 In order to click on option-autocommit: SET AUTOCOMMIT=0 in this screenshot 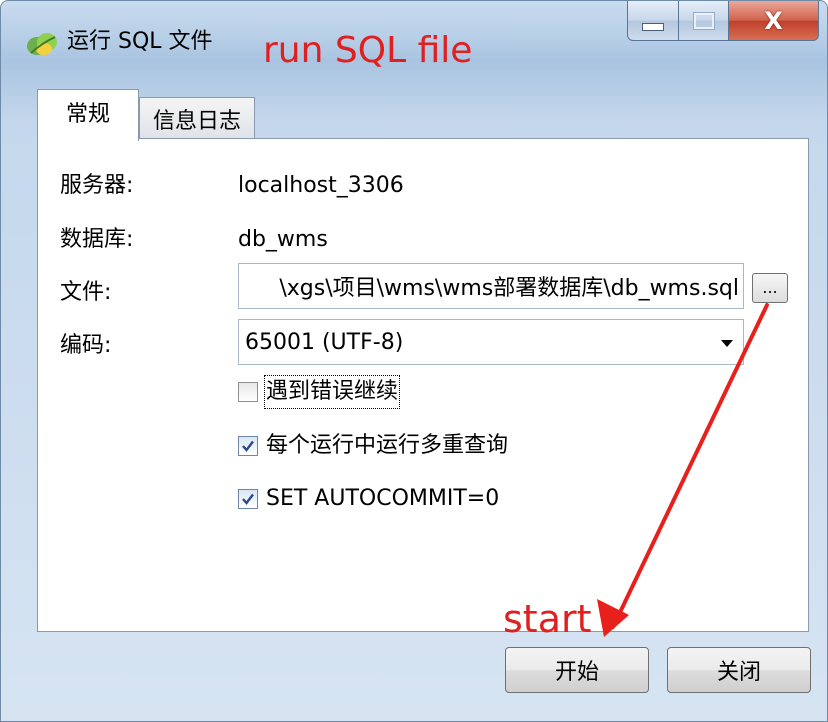, I will do `click(368, 499)`.